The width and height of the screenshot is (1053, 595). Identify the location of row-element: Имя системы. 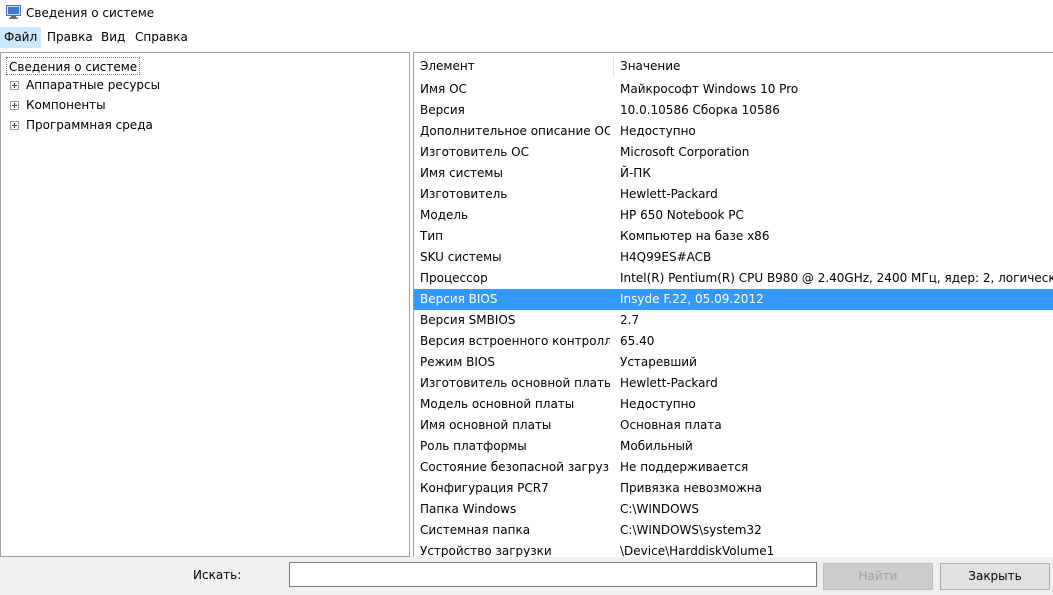
(461, 173).